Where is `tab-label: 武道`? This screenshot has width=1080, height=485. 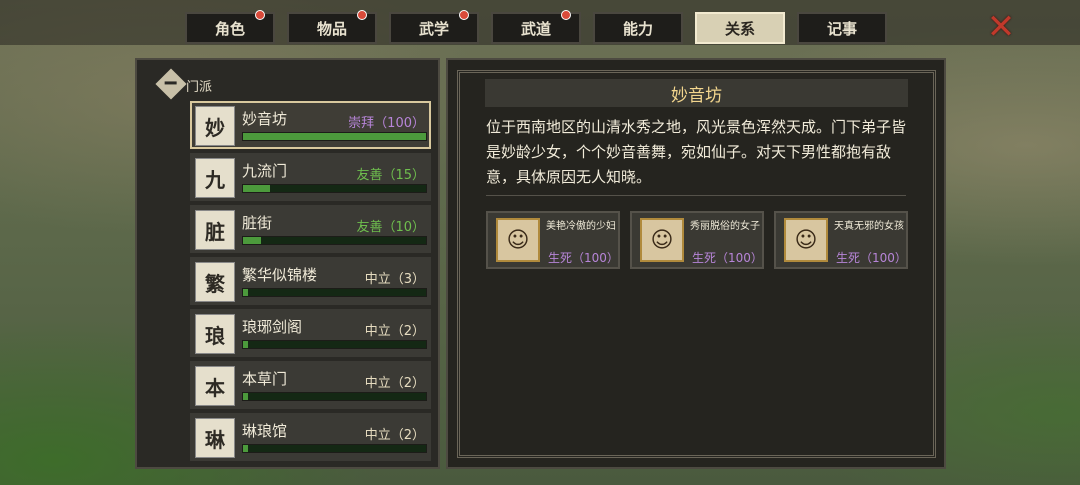
tab-label: 武道 is located at coordinates (535, 28).